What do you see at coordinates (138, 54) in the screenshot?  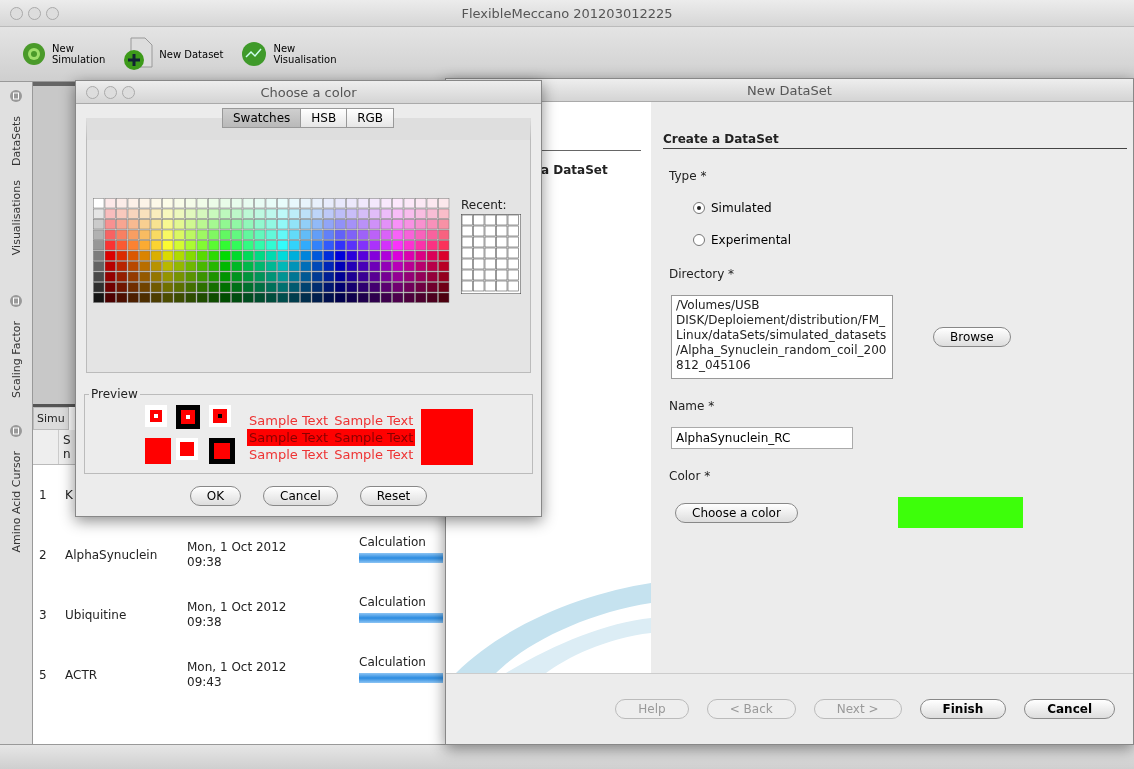 I see `document-add-icon` at bounding box center [138, 54].